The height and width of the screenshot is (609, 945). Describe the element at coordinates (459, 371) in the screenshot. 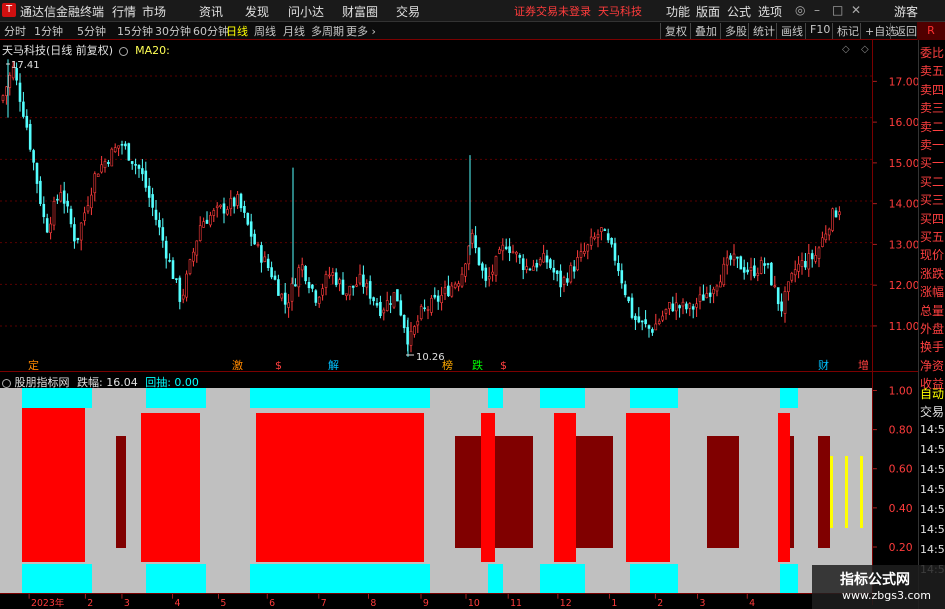

I see `pane-divider` at that location.